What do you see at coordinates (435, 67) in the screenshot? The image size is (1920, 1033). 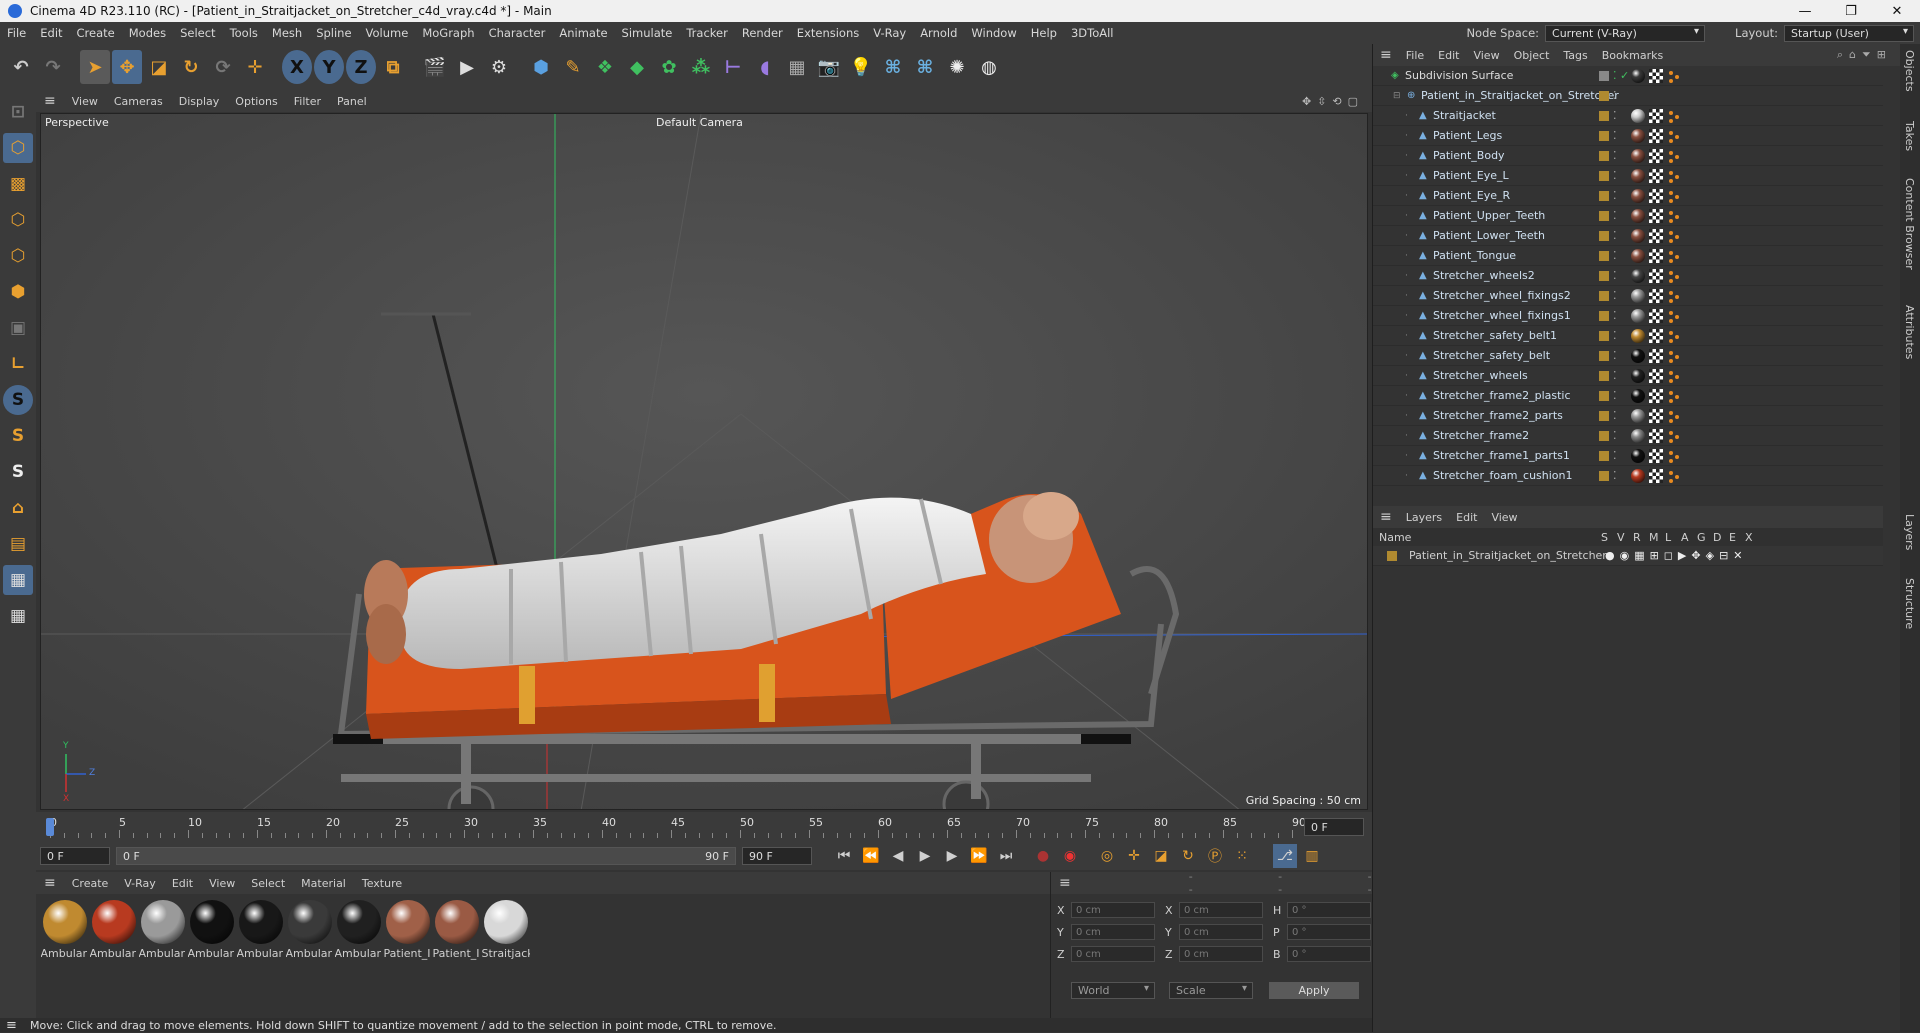 I see `render-view-icon: 🎬` at bounding box center [435, 67].